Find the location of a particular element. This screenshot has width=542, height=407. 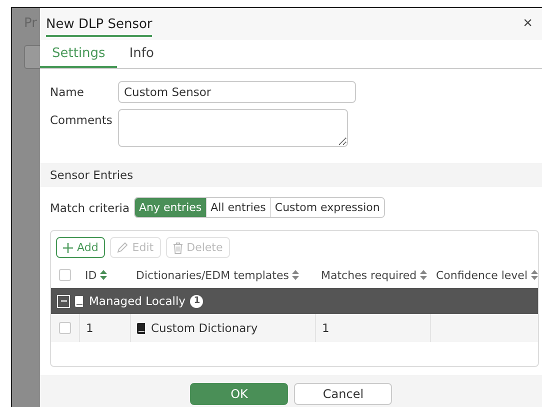

cancel-button: Cancel is located at coordinates (343, 394).